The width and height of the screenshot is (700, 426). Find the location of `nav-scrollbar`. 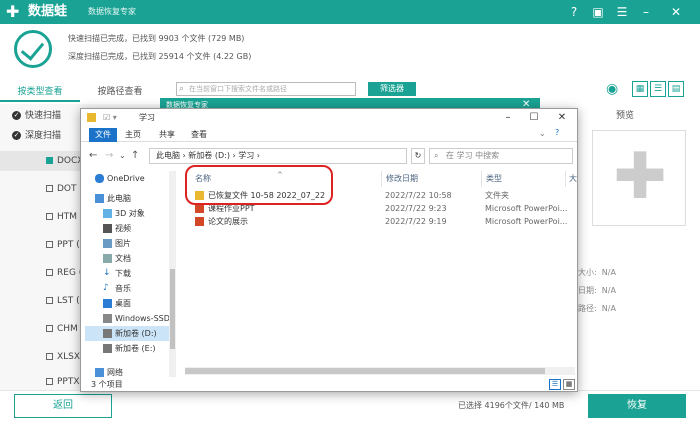

nav-scrollbar is located at coordinates (172, 274).